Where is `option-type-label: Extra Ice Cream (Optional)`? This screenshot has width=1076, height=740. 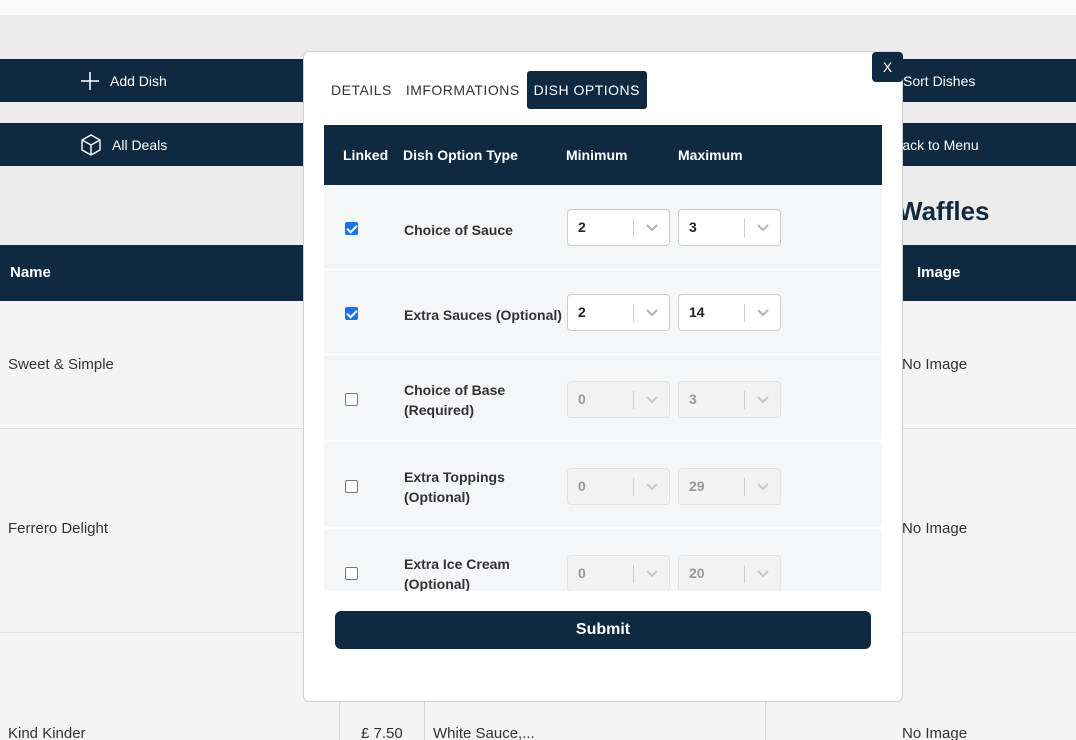 option-type-label: Extra Ice Cream (Optional) is located at coordinates (457, 573).